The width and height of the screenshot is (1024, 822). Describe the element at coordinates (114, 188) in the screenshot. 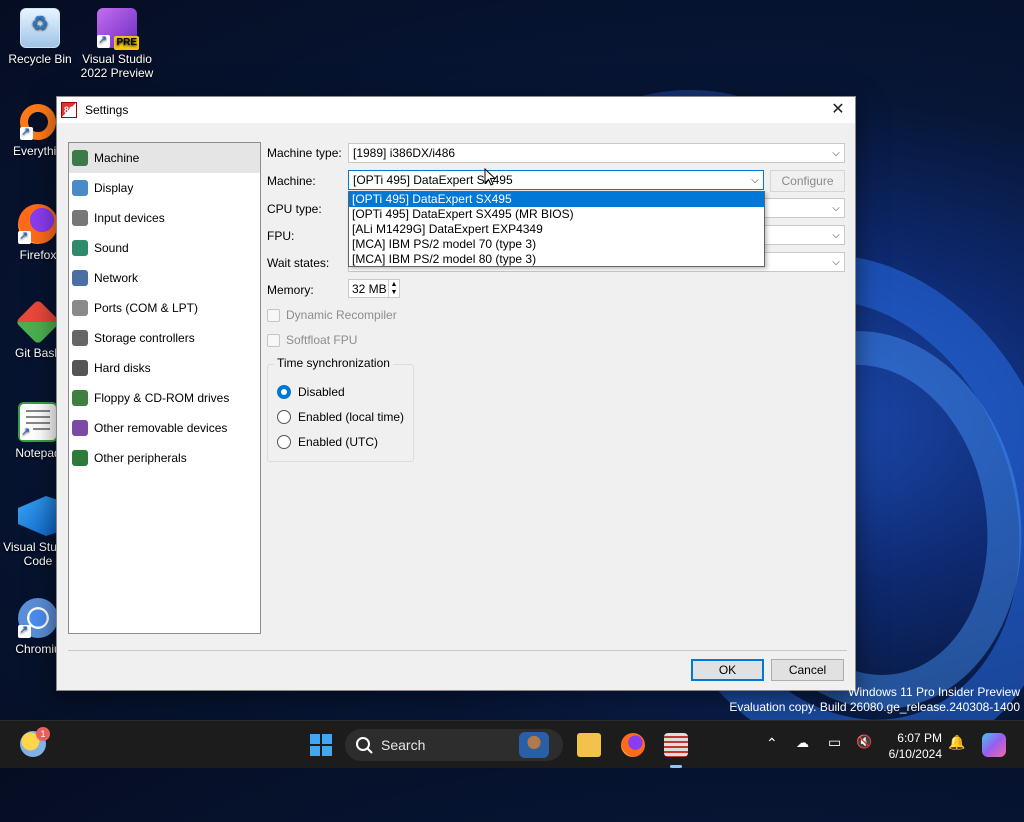

I see `sidebar-item-label: Display` at that location.